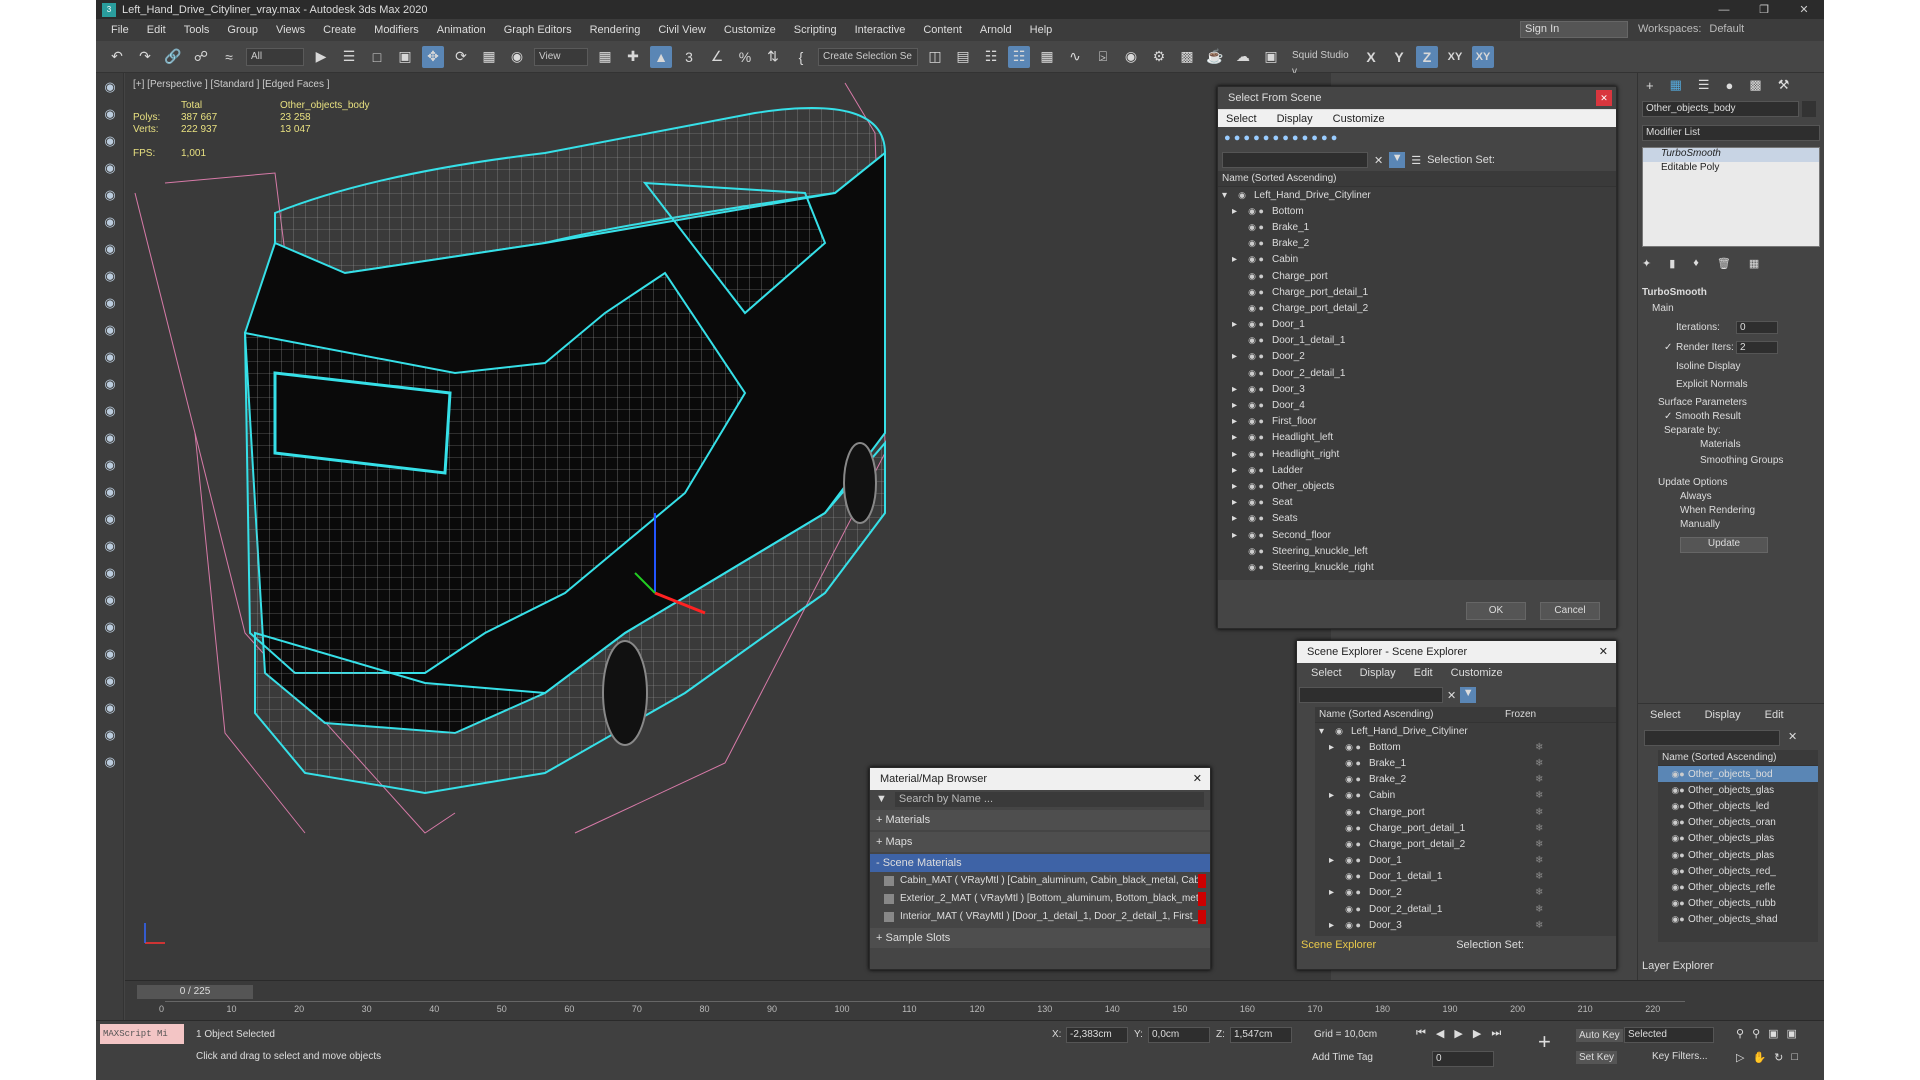 The image size is (1920, 1080). What do you see at coordinates (1774, 715) in the screenshot?
I see `layer-menu-edit: Edit` at bounding box center [1774, 715].